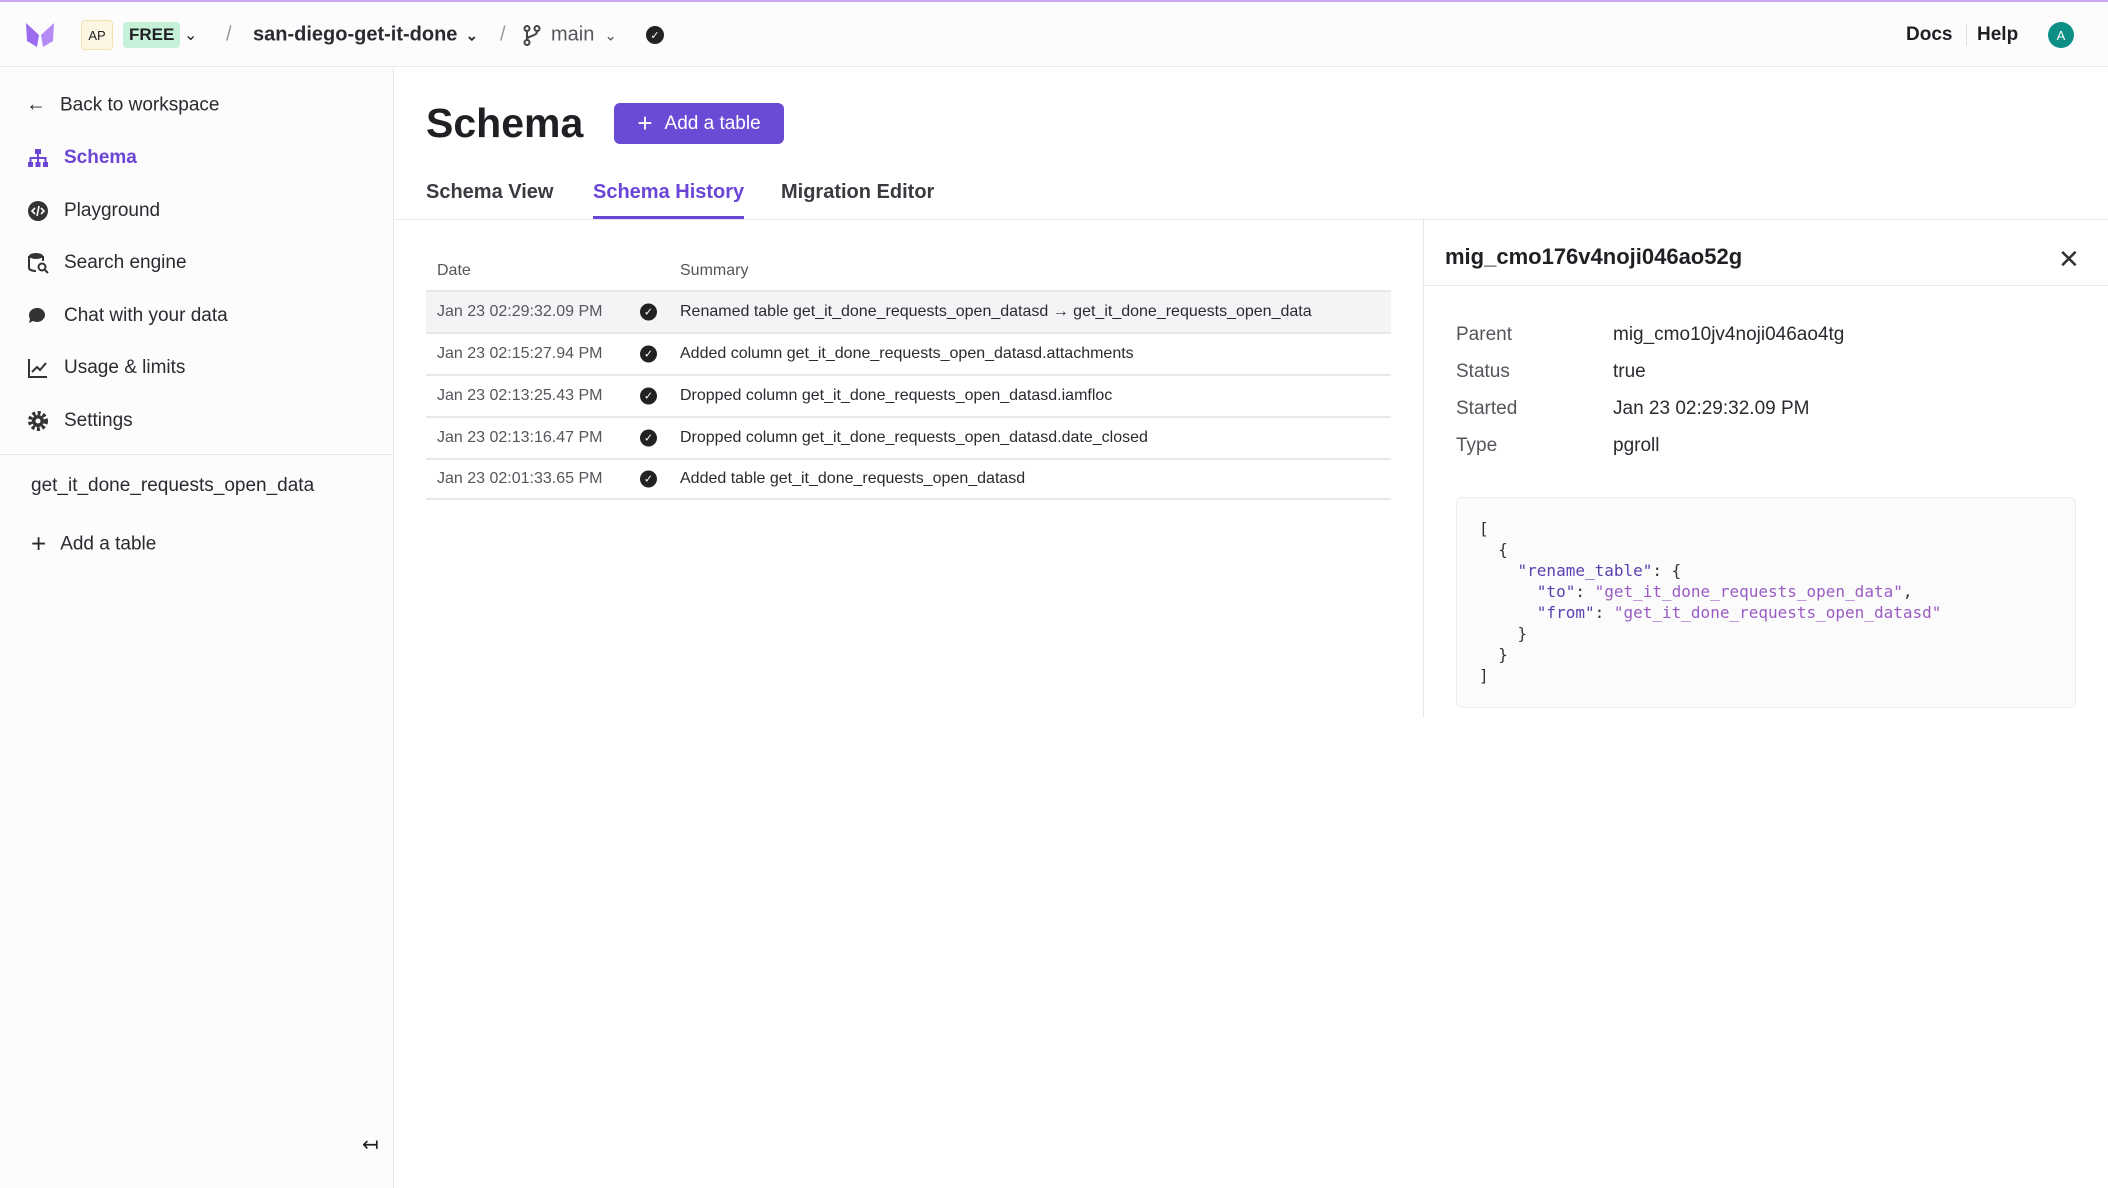 The image size is (2108, 1188). What do you see at coordinates (146, 315) in the screenshot?
I see `sidebar-item-label: Chat with your data` at bounding box center [146, 315].